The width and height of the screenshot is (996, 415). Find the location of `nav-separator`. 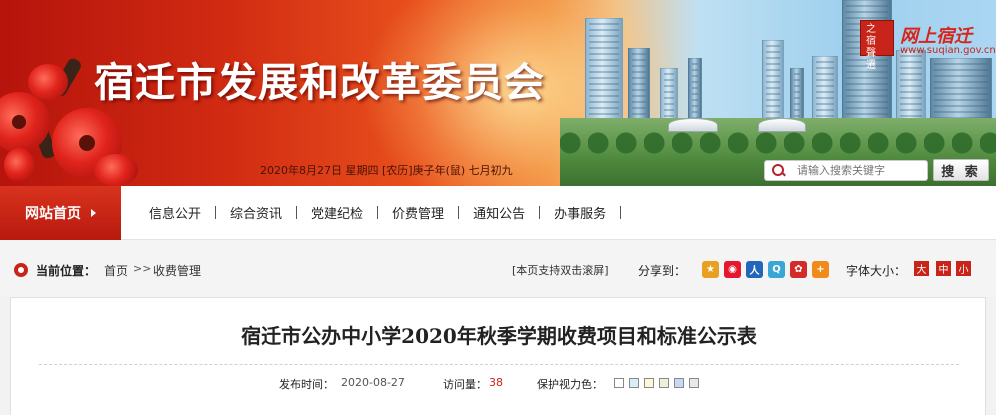

nav-separator is located at coordinates (621, 212).